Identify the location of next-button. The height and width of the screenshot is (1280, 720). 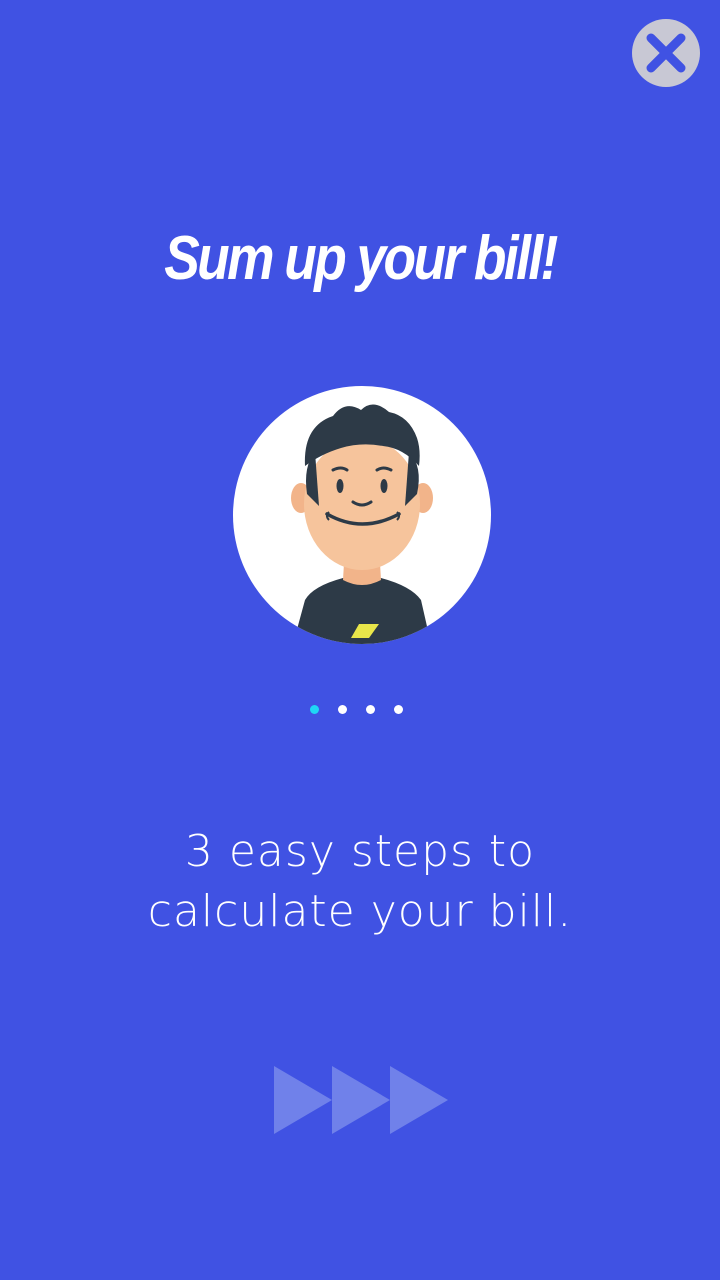
(361, 1100).